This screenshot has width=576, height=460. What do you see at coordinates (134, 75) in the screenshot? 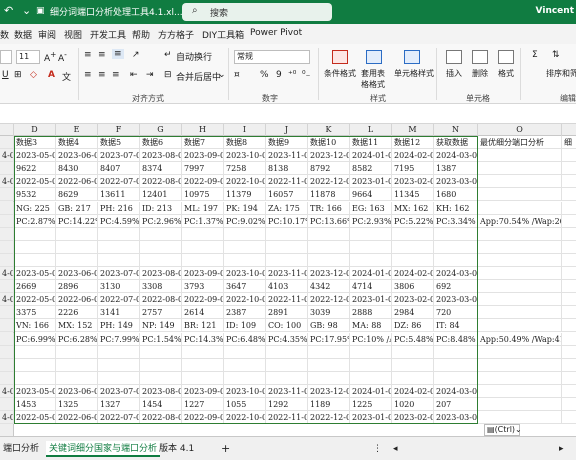
I see `indent-decrease-icon: ⇤` at bounding box center [134, 75].